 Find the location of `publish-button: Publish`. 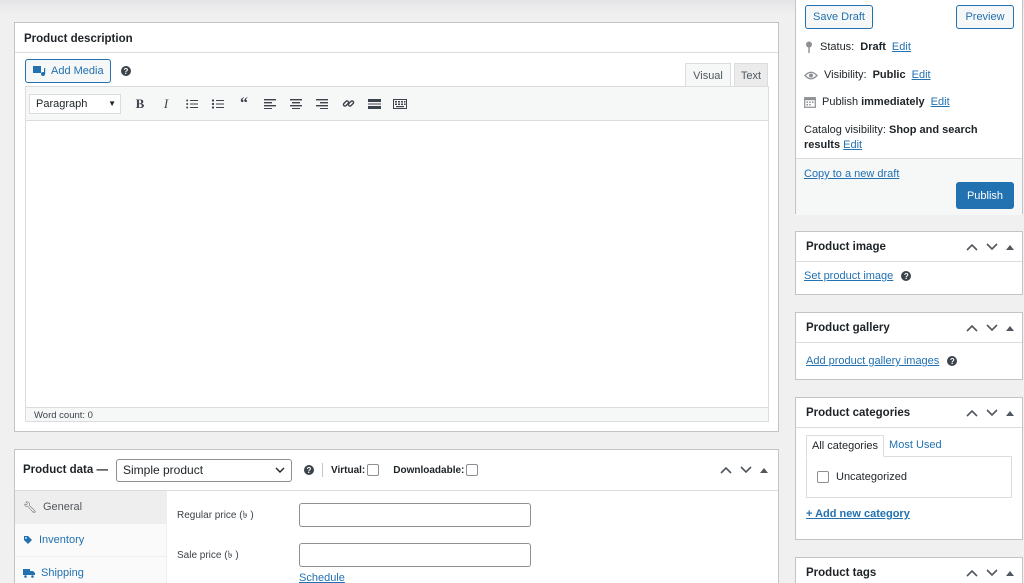

publish-button: Publish is located at coordinates (985, 195).